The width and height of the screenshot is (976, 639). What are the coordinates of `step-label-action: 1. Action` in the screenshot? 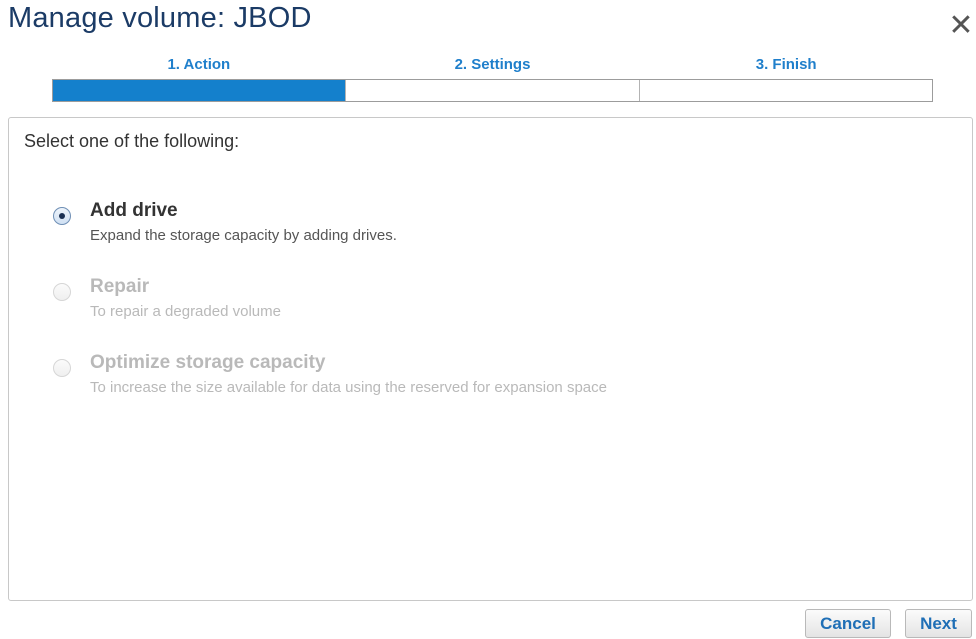 It's located at (199, 64).